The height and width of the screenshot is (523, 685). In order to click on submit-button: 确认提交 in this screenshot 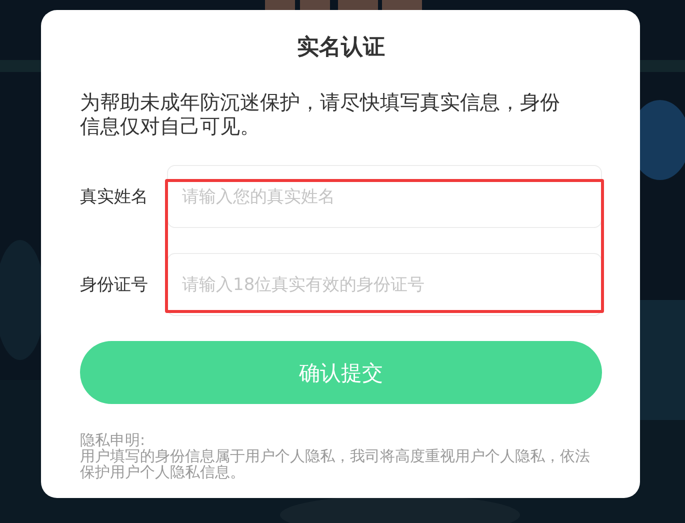, I will do `click(341, 372)`.